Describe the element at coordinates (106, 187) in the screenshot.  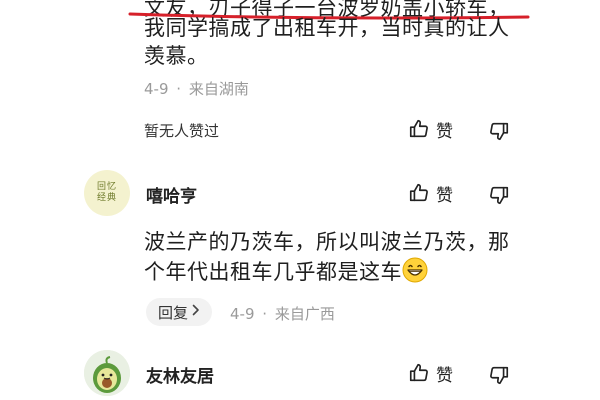
I see `avatar-seal-text-1: 回忆` at that location.